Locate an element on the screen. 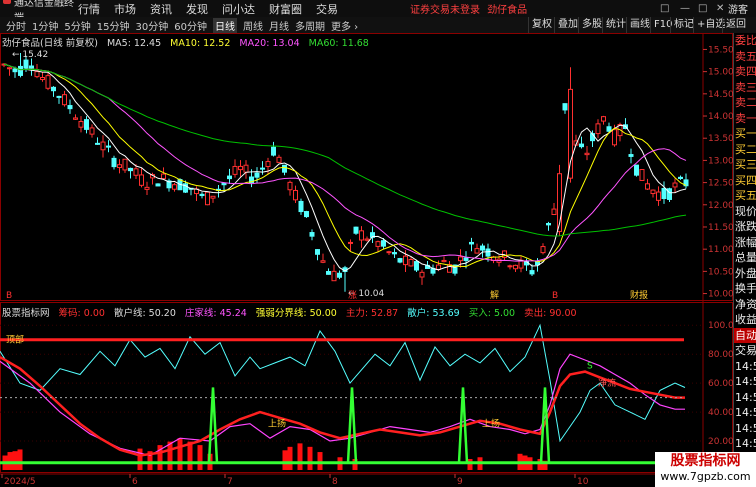 This screenshot has width=756, height=487. price-tick-label: 13.00 is located at coordinates (720, 161).